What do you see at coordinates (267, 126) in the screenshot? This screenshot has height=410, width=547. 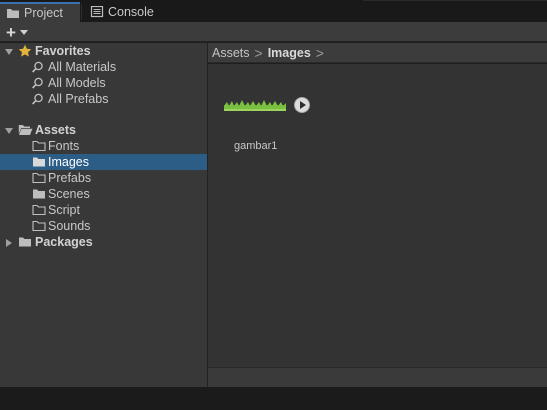 I see `asset-item: gambar1` at bounding box center [267, 126].